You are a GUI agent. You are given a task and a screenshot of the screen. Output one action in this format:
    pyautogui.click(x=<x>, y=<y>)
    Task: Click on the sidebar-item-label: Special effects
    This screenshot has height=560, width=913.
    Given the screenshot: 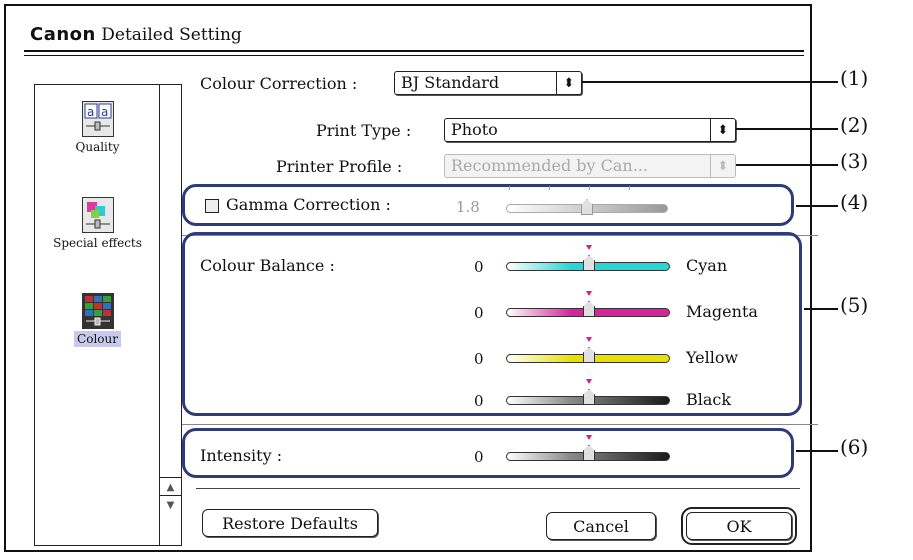 What is the action you would take?
    pyautogui.click(x=97, y=243)
    